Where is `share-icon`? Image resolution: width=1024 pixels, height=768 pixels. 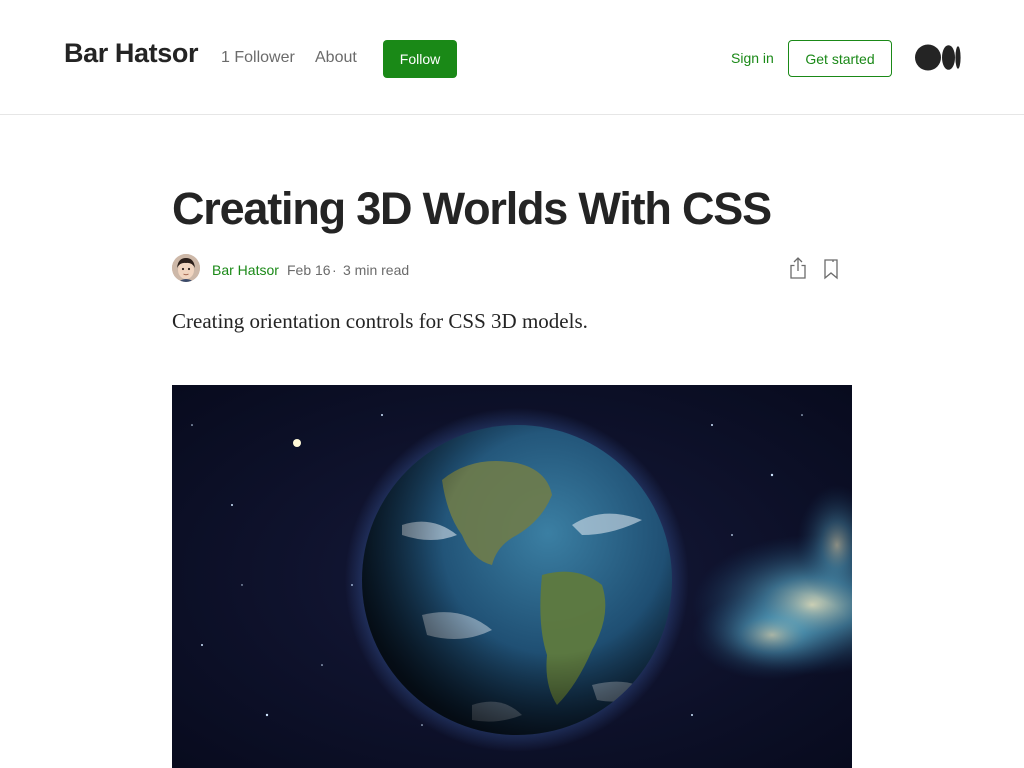 share-icon is located at coordinates (798, 268).